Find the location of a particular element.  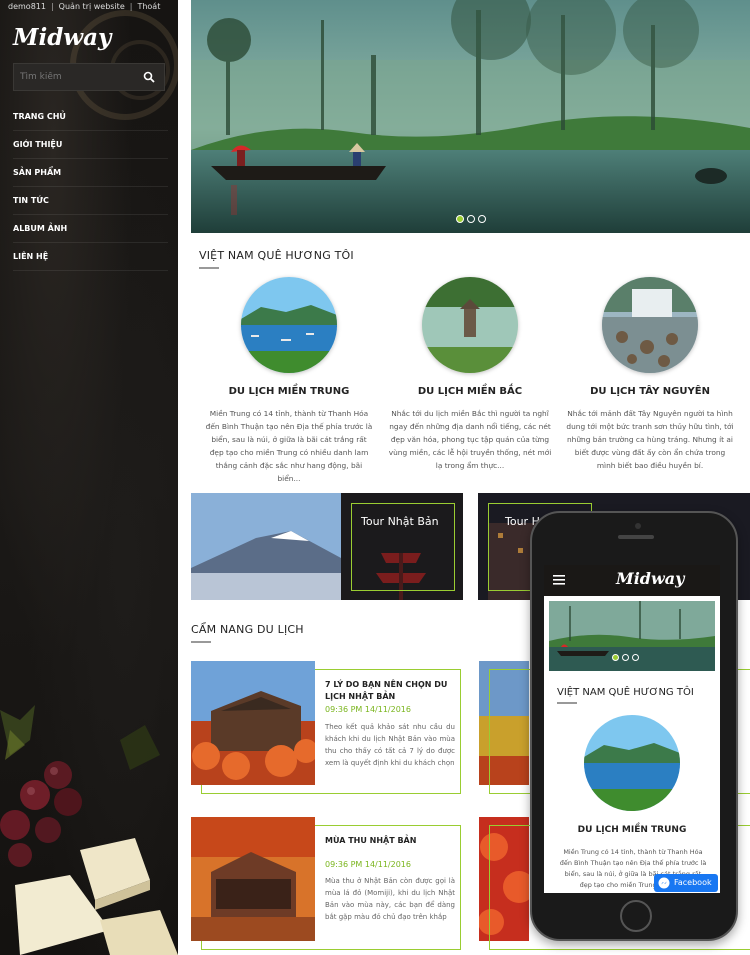

phone-header: Midway is located at coordinates (632, 580).